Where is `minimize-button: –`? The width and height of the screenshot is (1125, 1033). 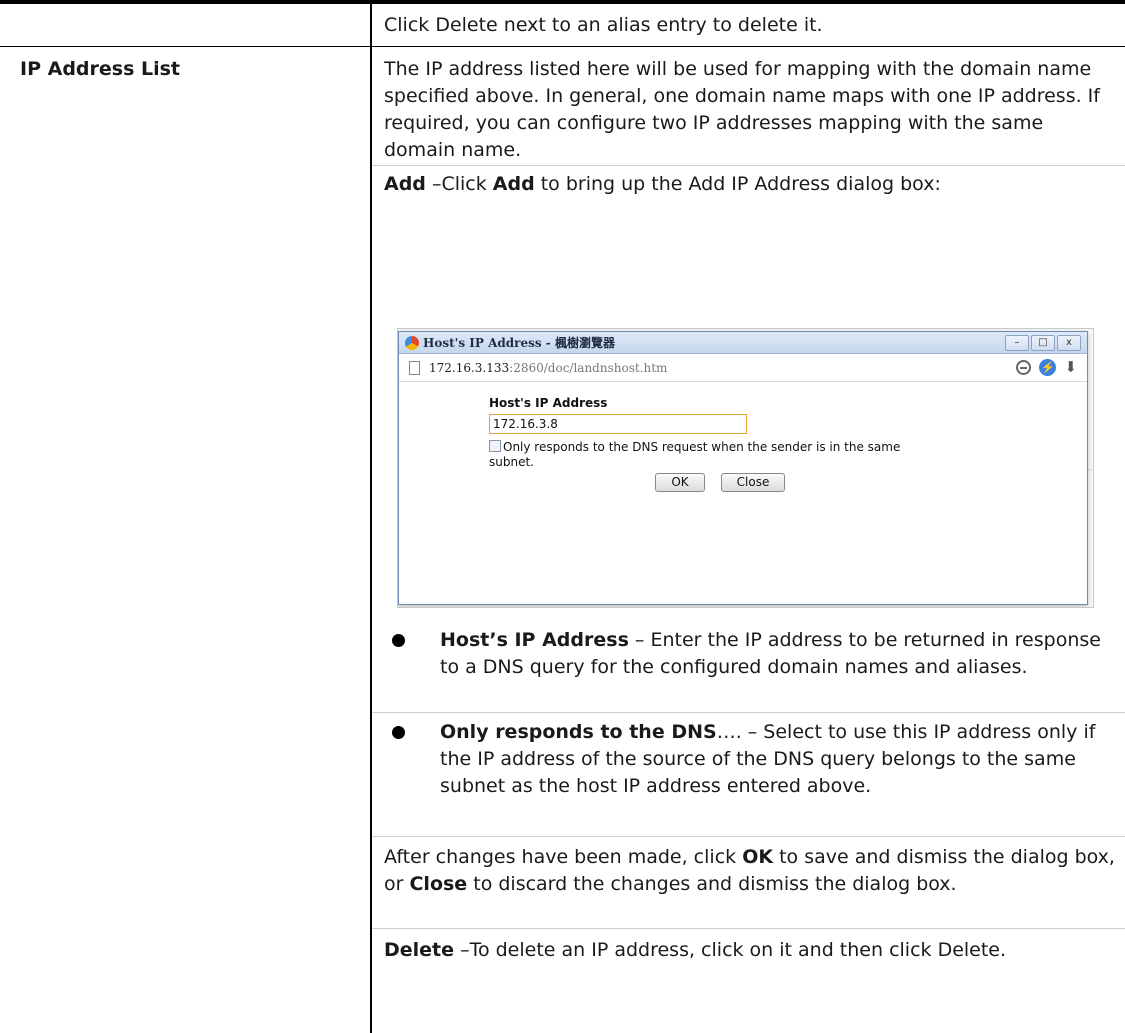
minimize-button: – is located at coordinates (1017, 343).